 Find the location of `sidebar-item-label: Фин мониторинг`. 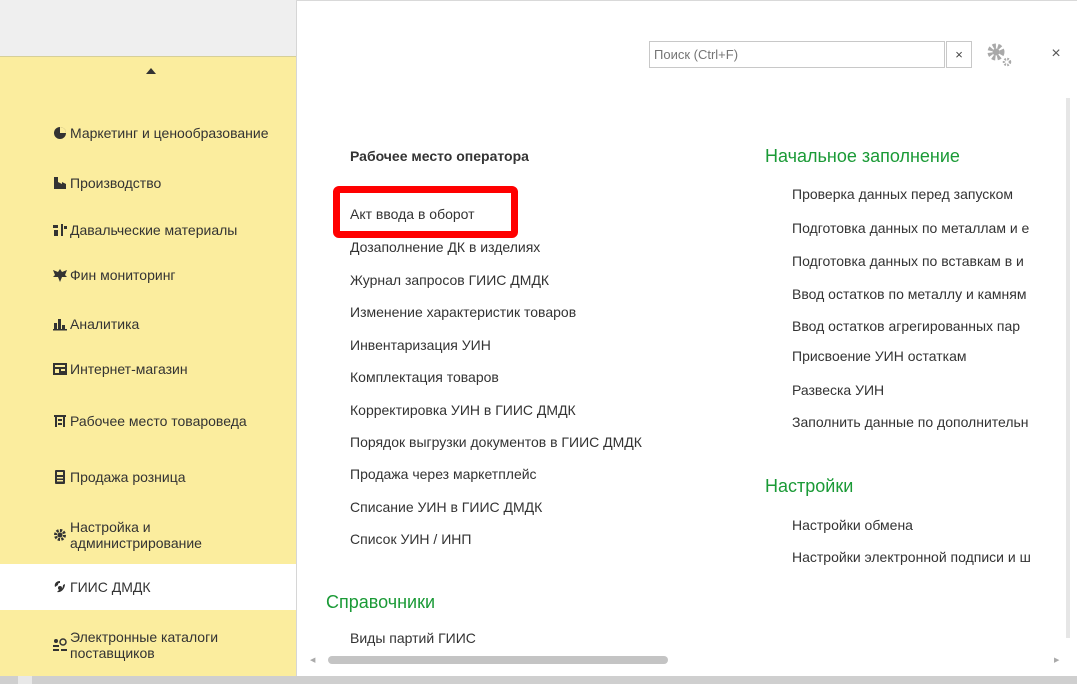

sidebar-item-label: Фин мониторинг is located at coordinates (123, 275).